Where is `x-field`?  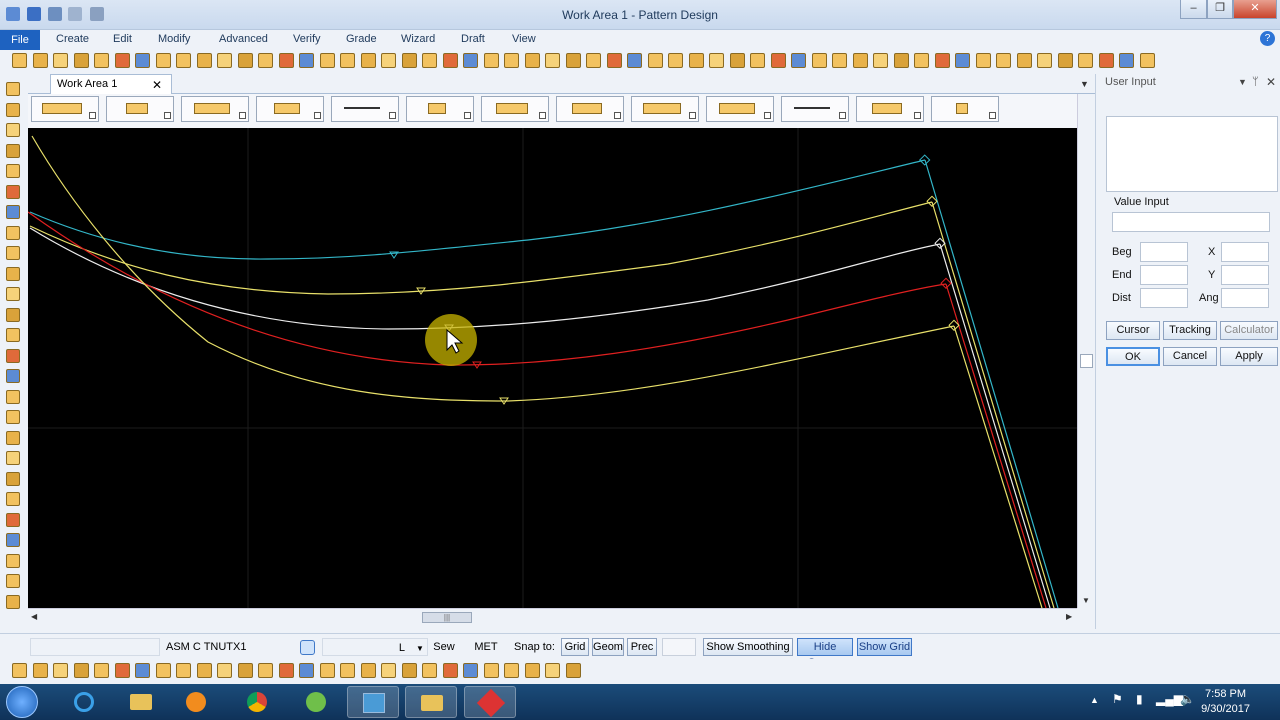
x-field is located at coordinates (1245, 252).